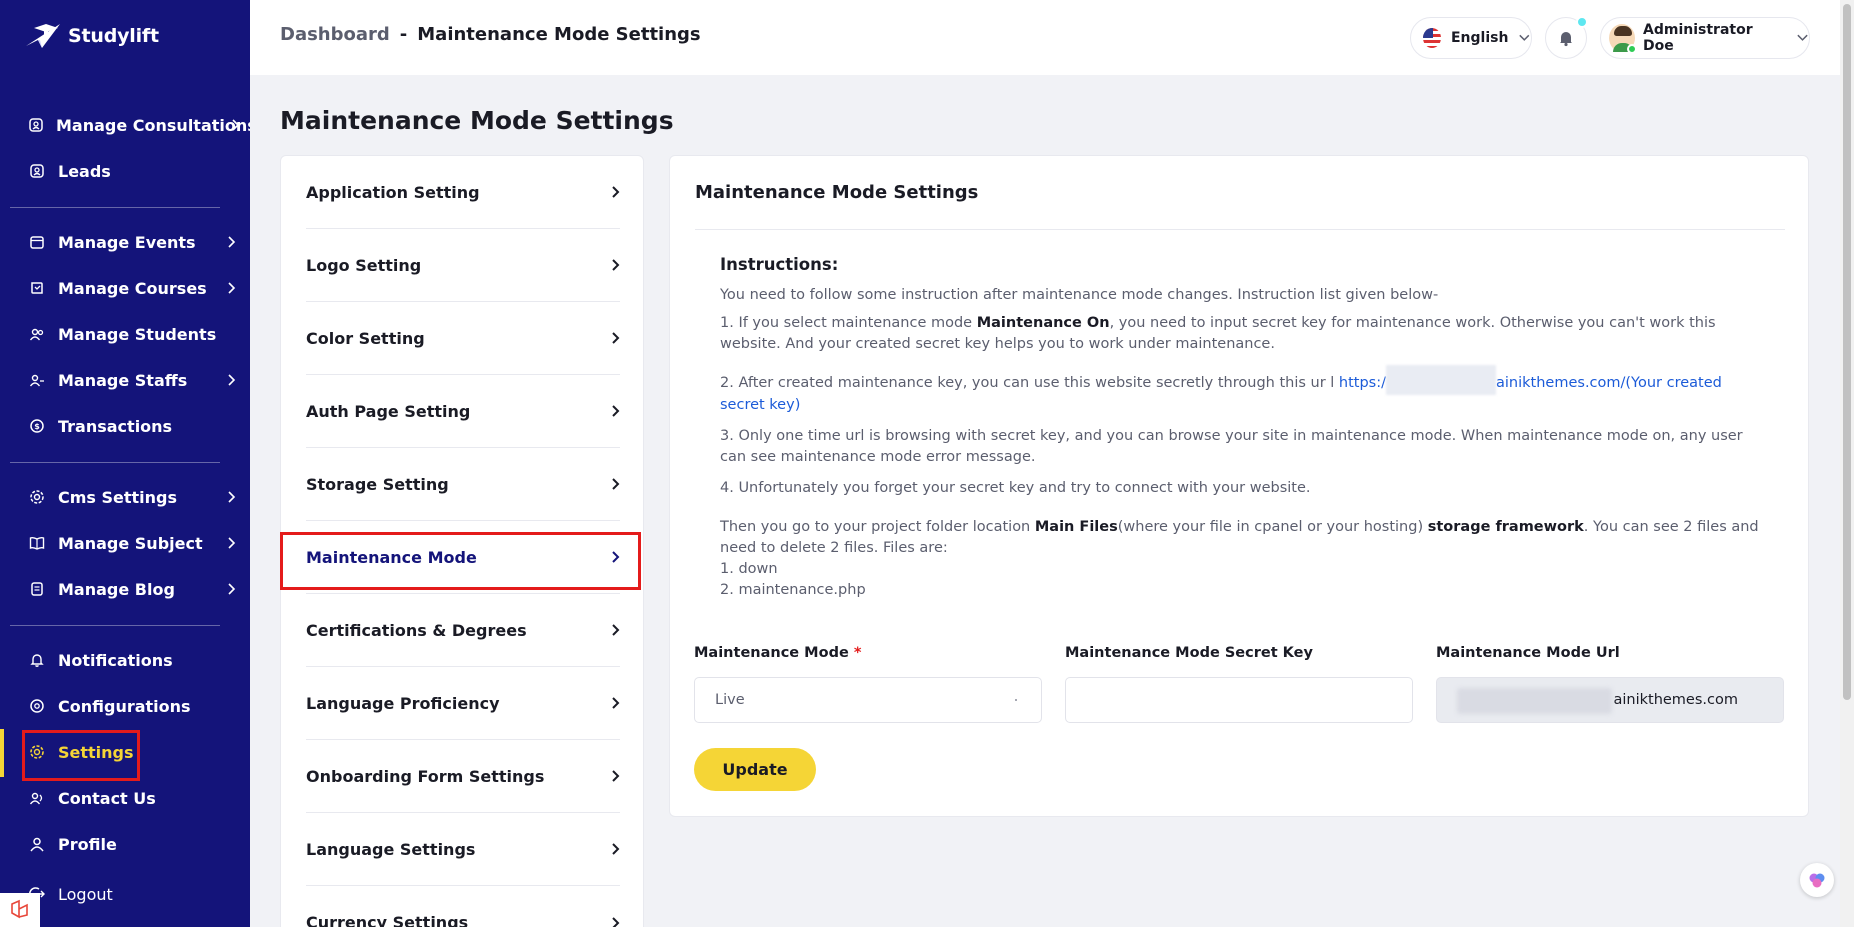  What do you see at coordinates (749, 569) in the screenshot?
I see `file-item: 1. down` at bounding box center [749, 569].